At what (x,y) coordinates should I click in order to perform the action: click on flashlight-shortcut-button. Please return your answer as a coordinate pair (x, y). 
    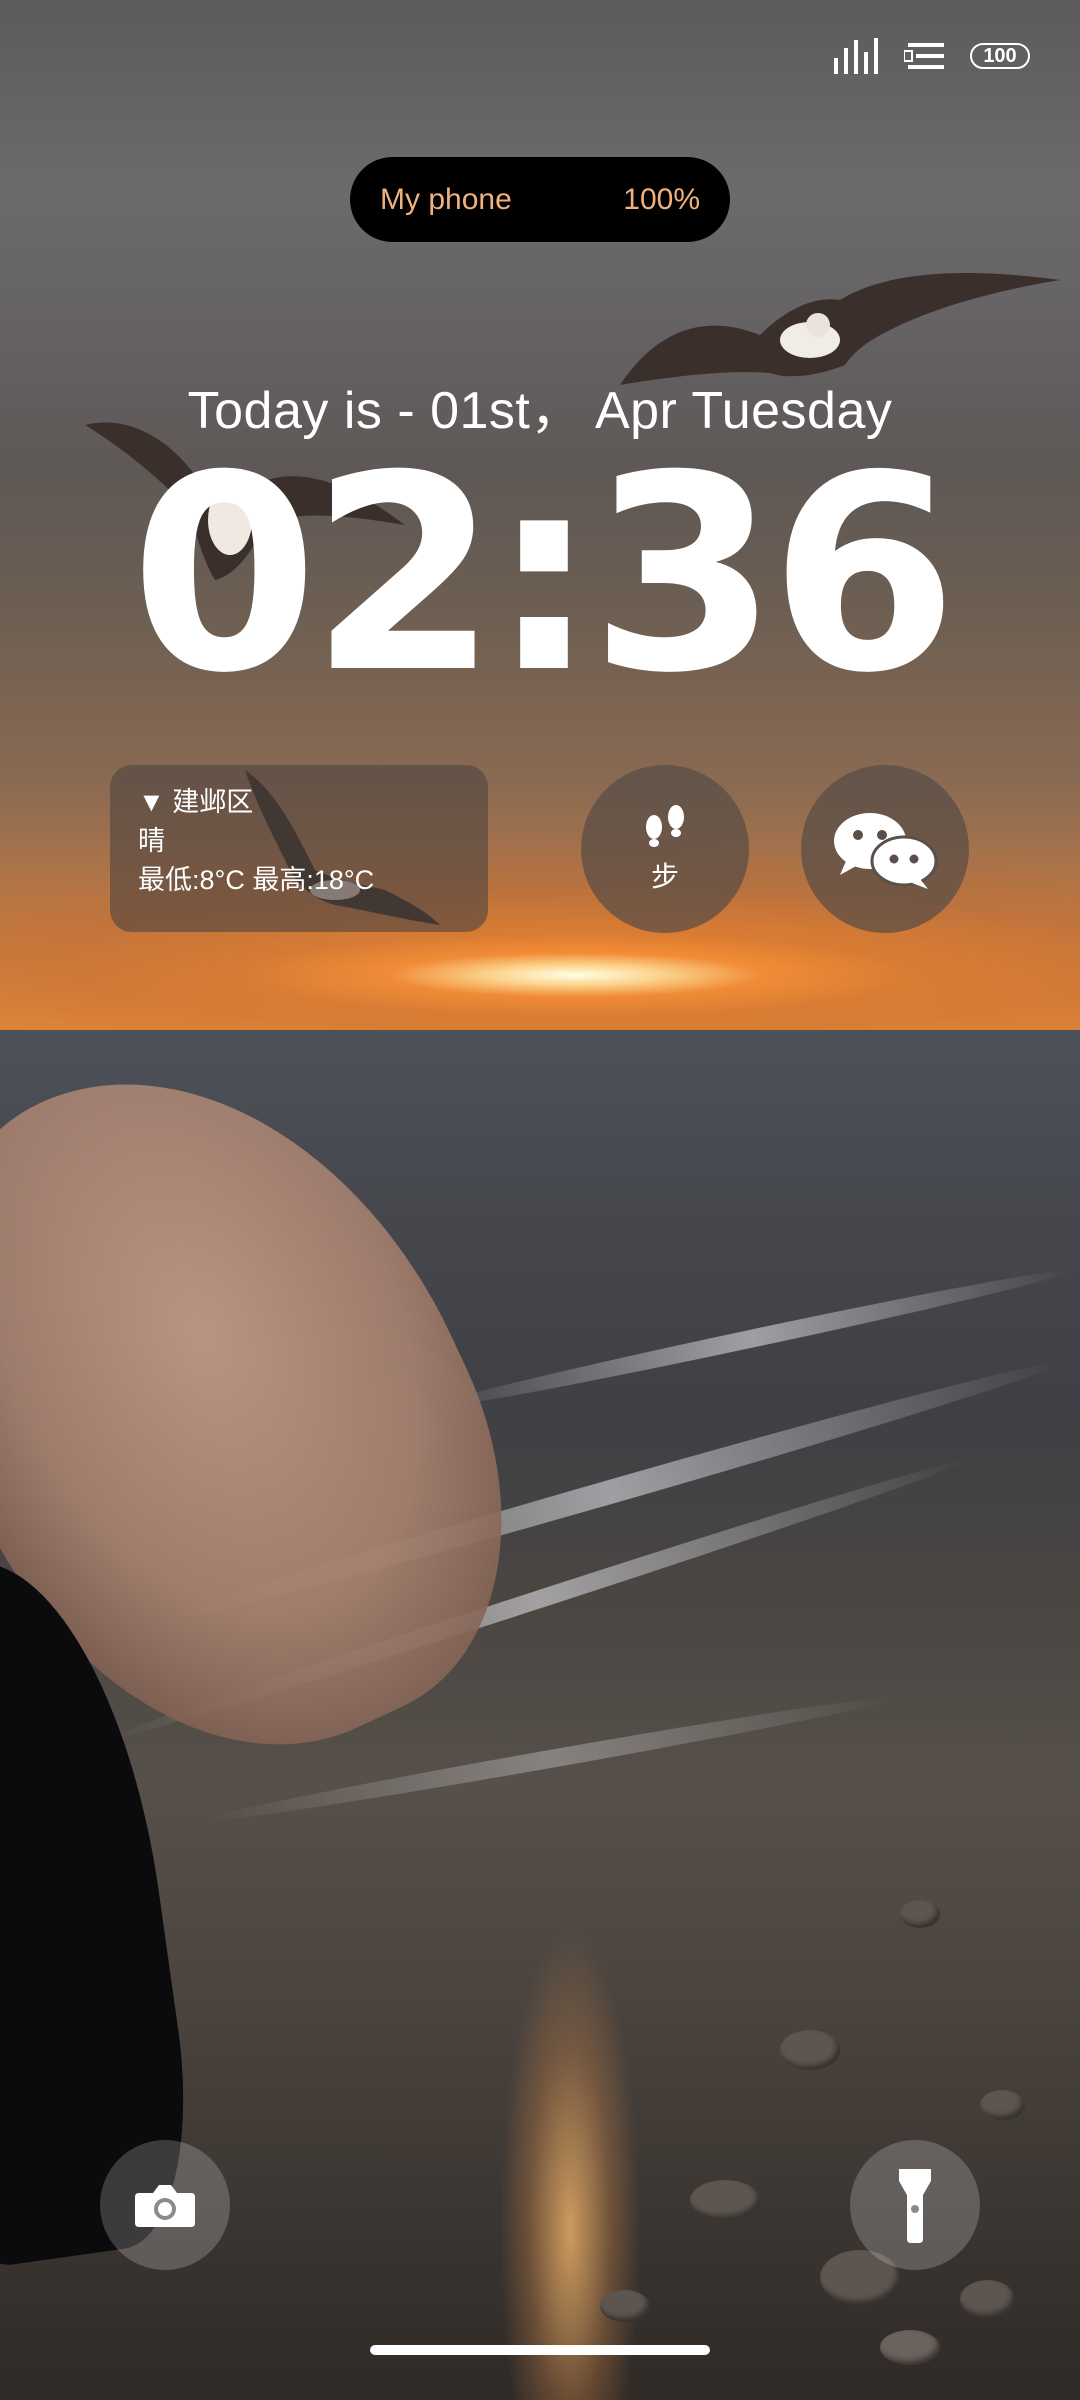
    Looking at the image, I should click on (915, 2205).